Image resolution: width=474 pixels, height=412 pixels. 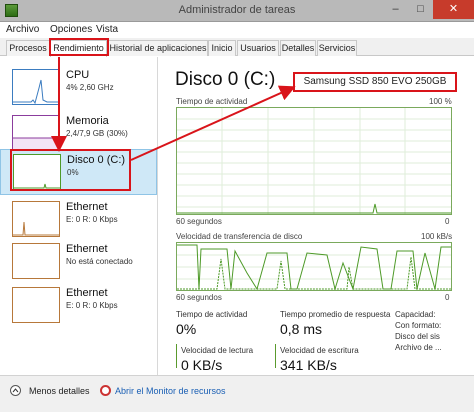 What do you see at coordinates (213, 123) in the screenshot?
I see `arrow-disk-to-model` at bounding box center [213, 123].